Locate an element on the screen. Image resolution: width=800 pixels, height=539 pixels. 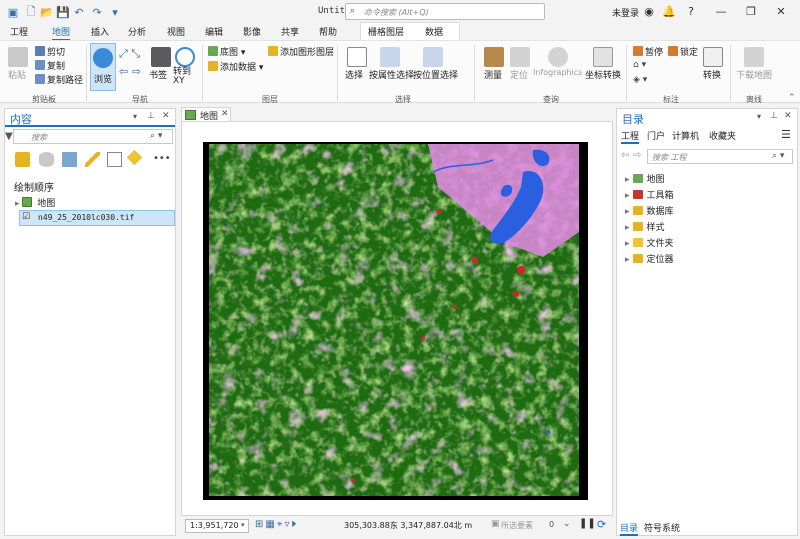
locate-icon is located at coordinates (520, 57).